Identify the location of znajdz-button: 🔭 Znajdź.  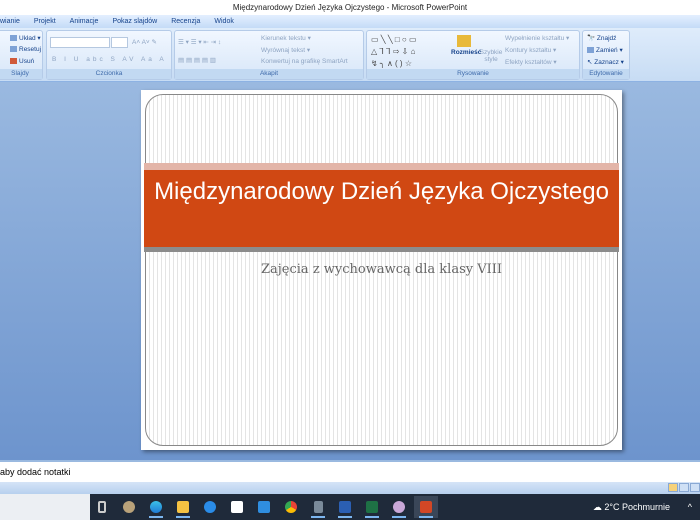
(601, 38).